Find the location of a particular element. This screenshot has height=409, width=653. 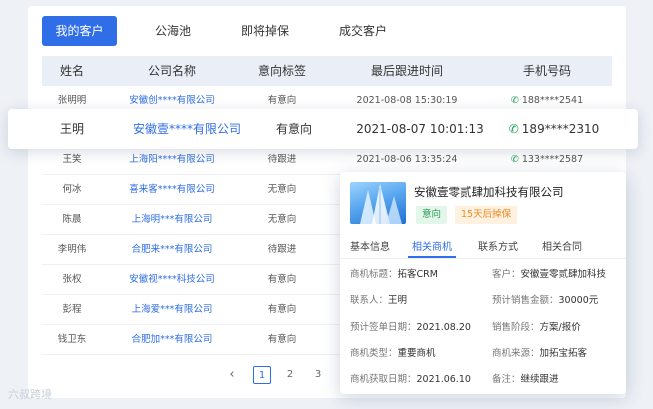

row-name: 彭程 is located at coordinates (72, 309).